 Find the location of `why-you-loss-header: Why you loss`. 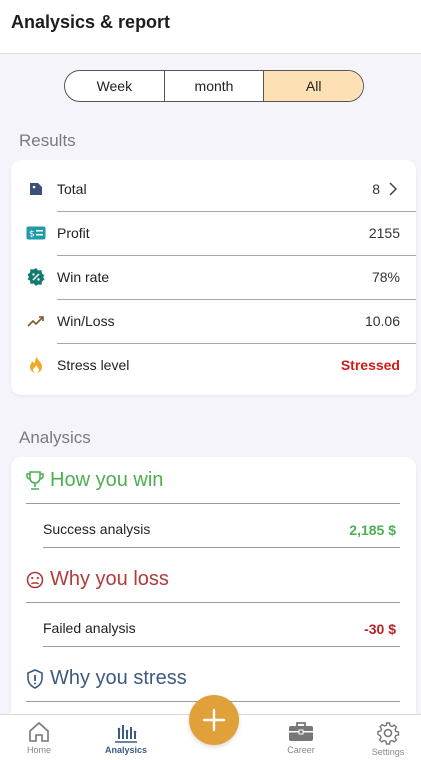

why-you-loss-header: Why you loss is located at coordinates (97, 579).